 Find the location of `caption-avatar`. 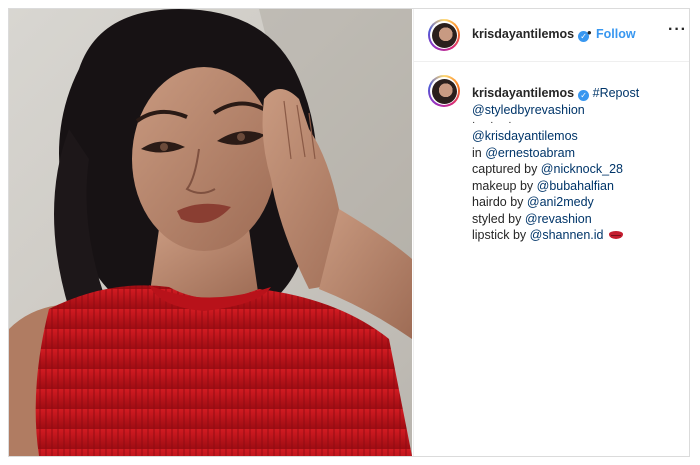

caption-avatar is located at coordinates (444, 91).